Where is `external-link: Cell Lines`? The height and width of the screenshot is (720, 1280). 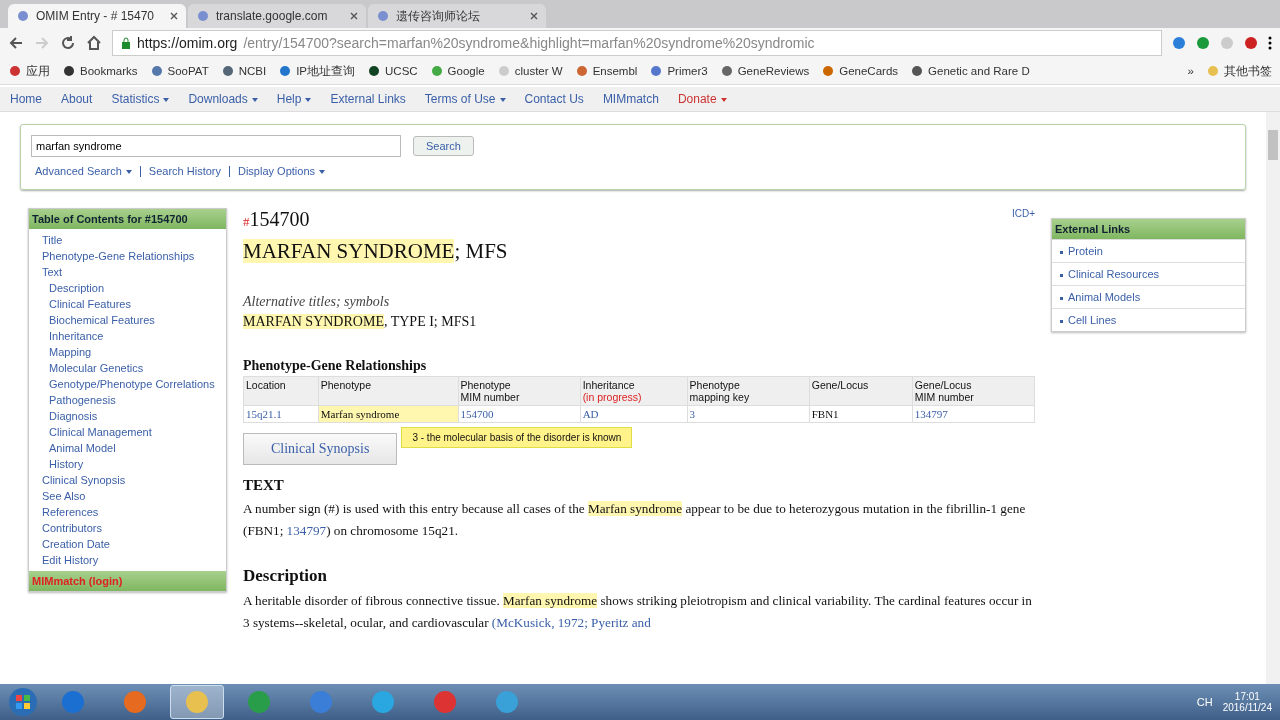 external-link: Cell Lines is located at coordinates (1148, 319).